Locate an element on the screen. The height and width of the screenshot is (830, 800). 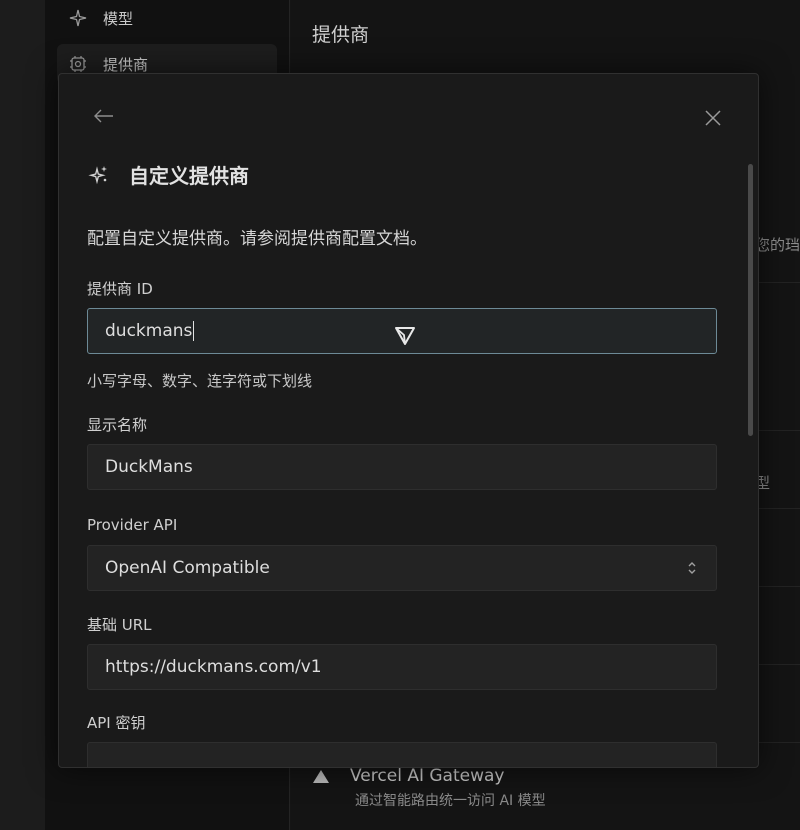
close-button is located at coordinates (713, 118).